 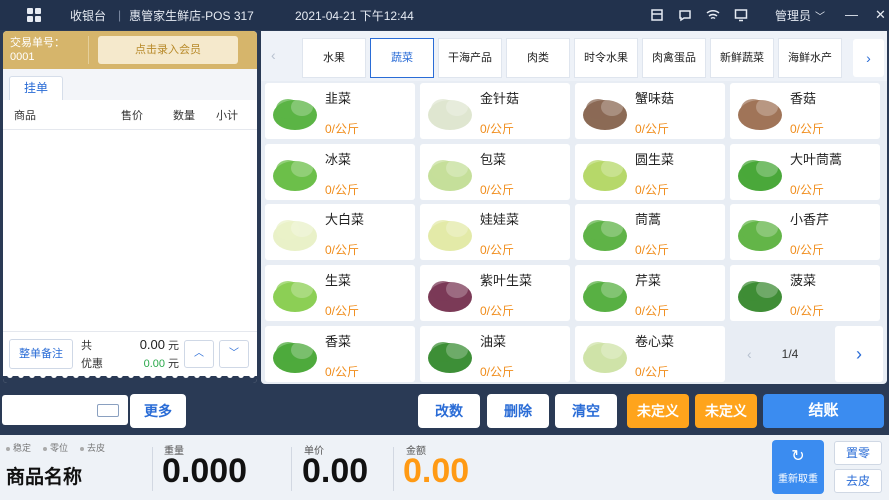 I want to click on transaction-value: 0001, so click(x=22, y=57).